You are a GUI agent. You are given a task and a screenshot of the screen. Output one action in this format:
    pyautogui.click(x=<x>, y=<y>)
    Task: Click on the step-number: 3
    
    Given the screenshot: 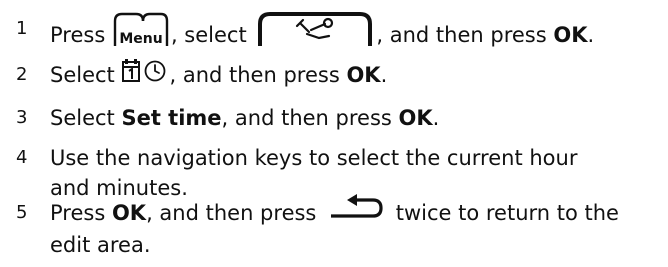 What is the action you would take?
    pyautogui.click(x=22, y=117)
    